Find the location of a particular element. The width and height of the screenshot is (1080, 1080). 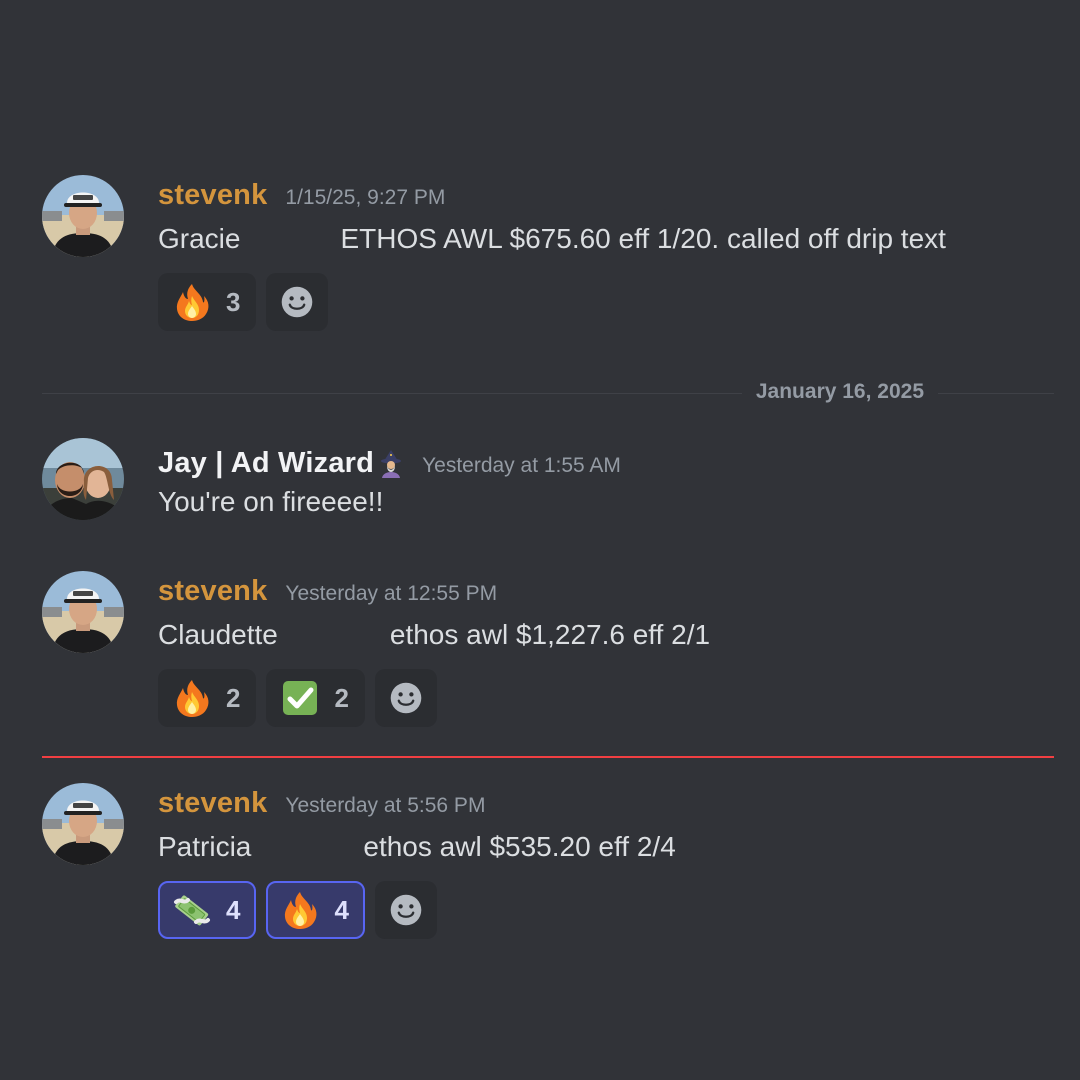

message-text: Claudette ethos awl $1,227.6 eff 2/1 is located at coordinates (434, 635).